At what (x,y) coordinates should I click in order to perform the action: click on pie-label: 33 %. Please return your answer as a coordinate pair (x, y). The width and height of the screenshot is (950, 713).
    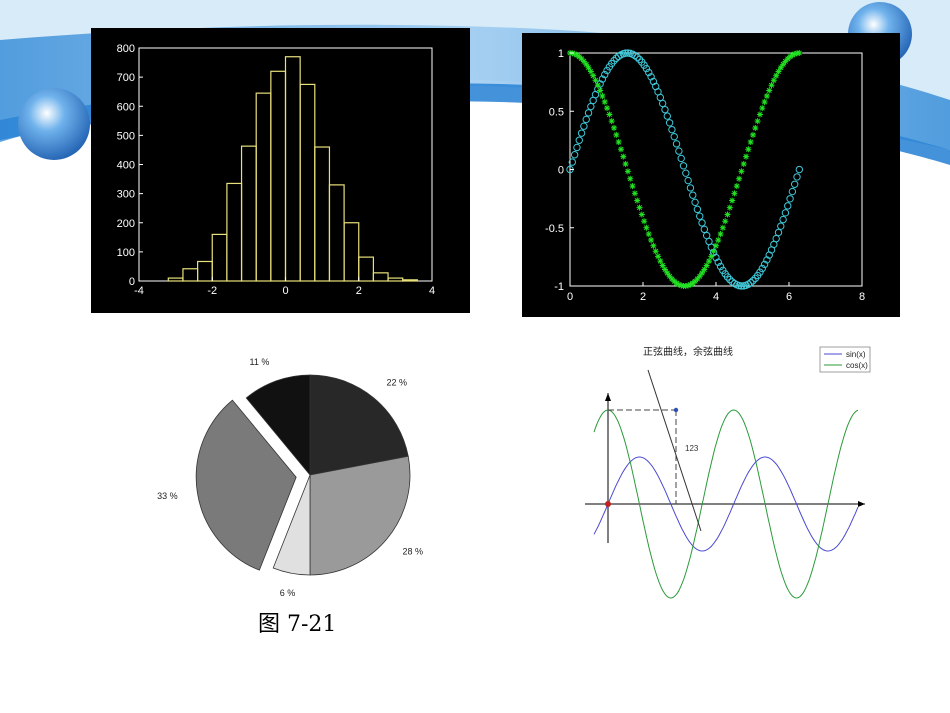
    Looking at the image, I should click on (167, 496).